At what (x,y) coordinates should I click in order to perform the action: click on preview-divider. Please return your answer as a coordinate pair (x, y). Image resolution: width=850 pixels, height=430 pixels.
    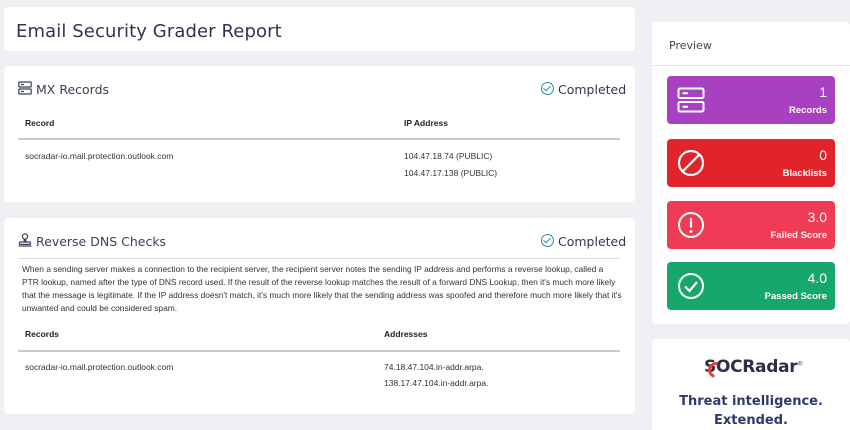
    Looking at the image, I should click on (751, 65).